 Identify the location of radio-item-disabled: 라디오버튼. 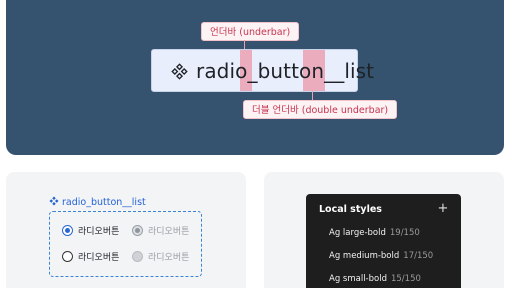
(167, 256).